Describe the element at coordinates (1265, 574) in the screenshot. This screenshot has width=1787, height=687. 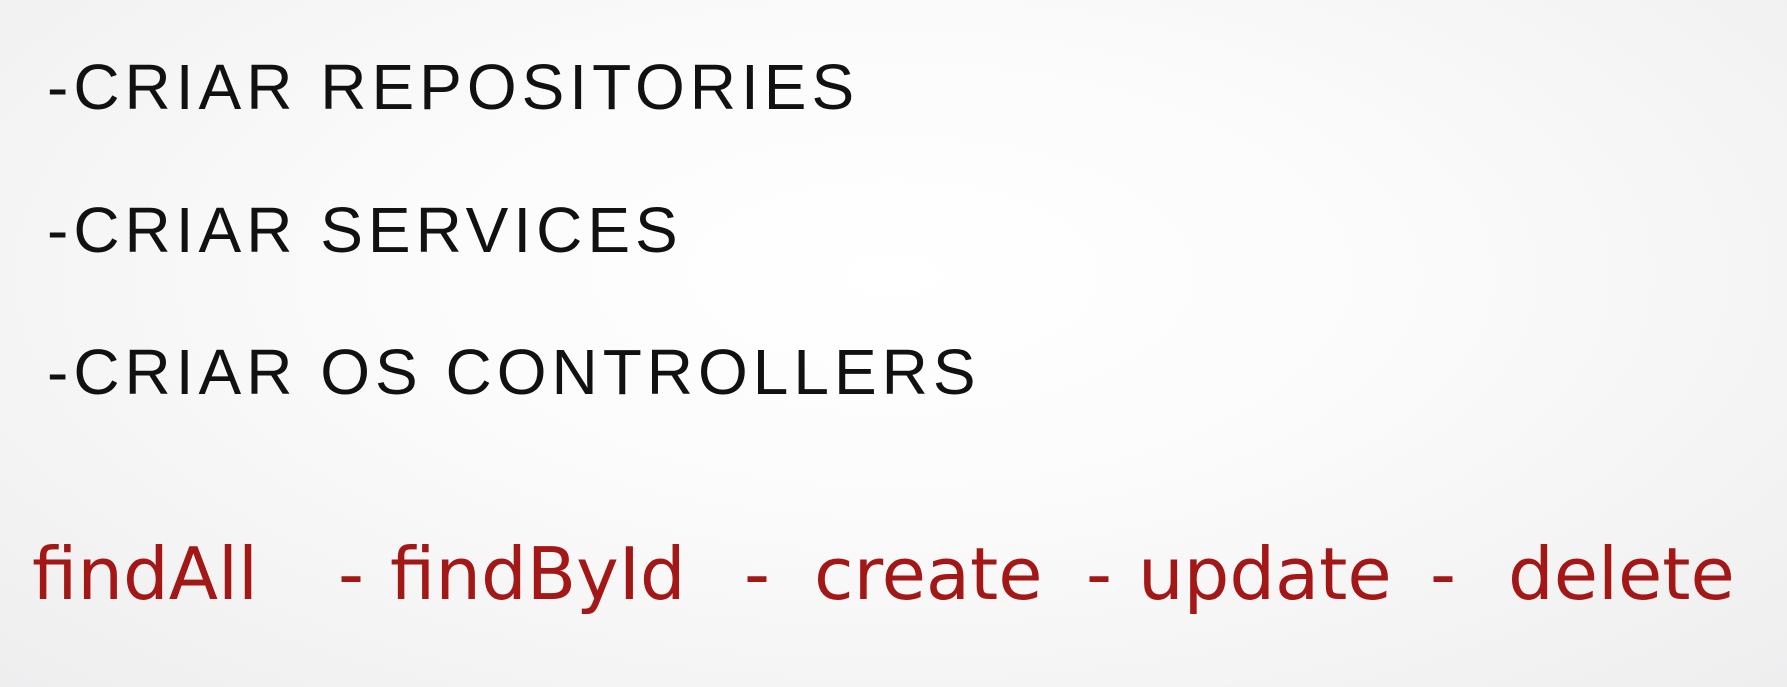
I see `method-update: update` at that location.